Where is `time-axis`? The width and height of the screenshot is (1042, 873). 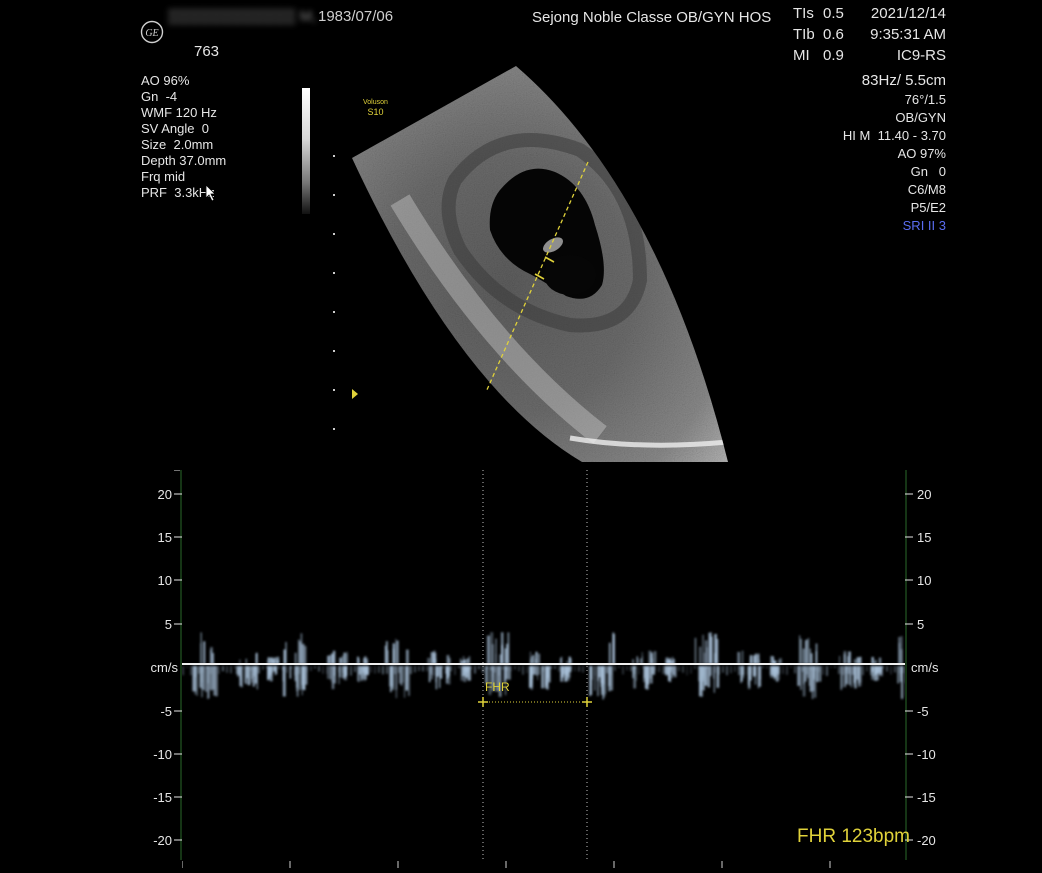 time-axis is located at coordinates (543, 861).